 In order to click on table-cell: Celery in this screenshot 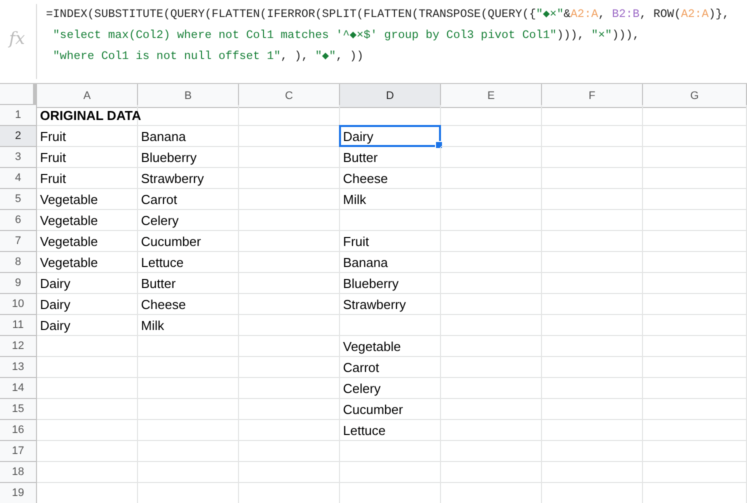, I will do `click(188, 220)`.